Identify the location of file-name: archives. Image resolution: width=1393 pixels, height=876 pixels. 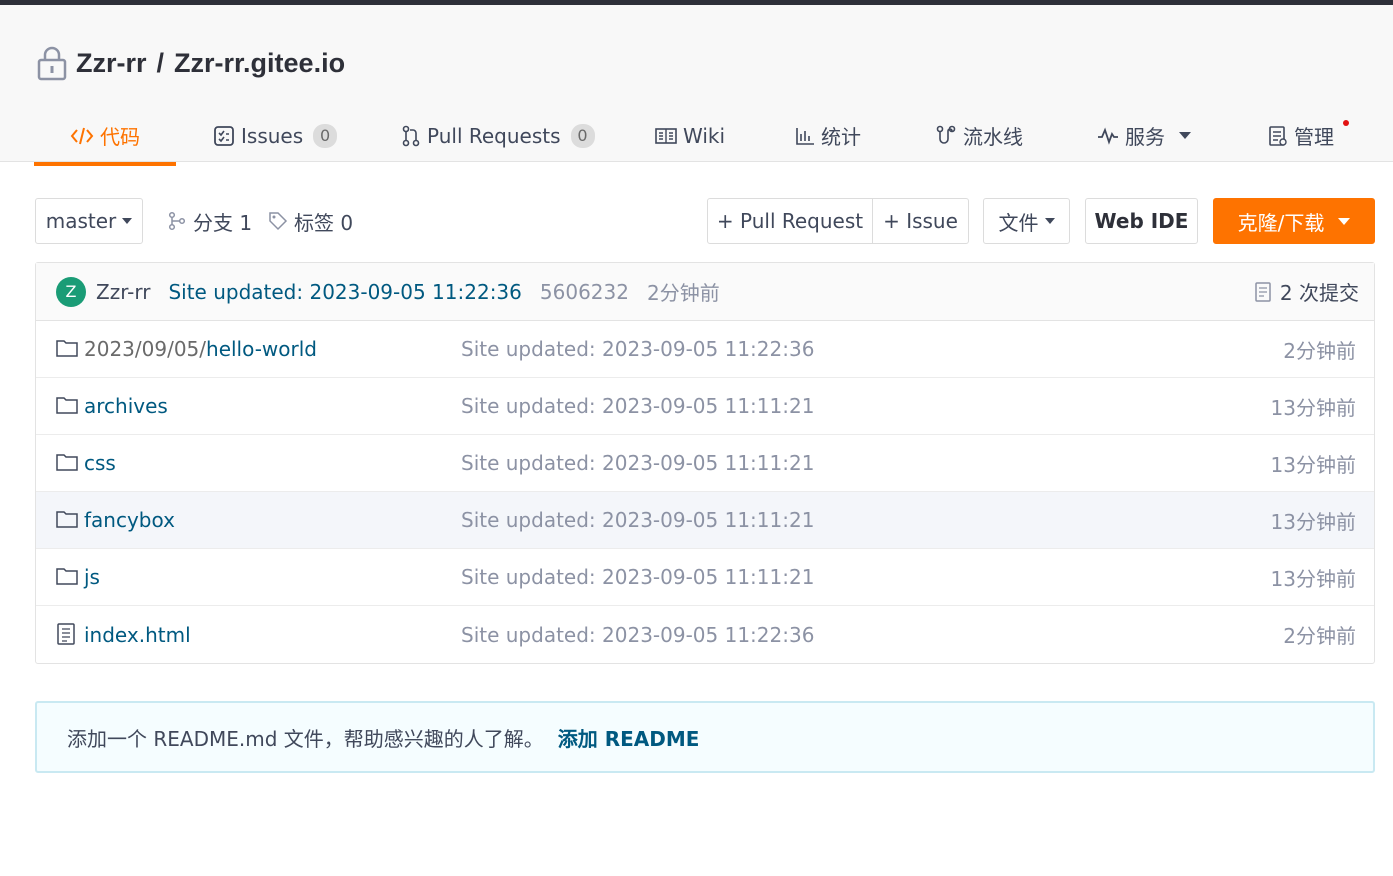
(126, 406).